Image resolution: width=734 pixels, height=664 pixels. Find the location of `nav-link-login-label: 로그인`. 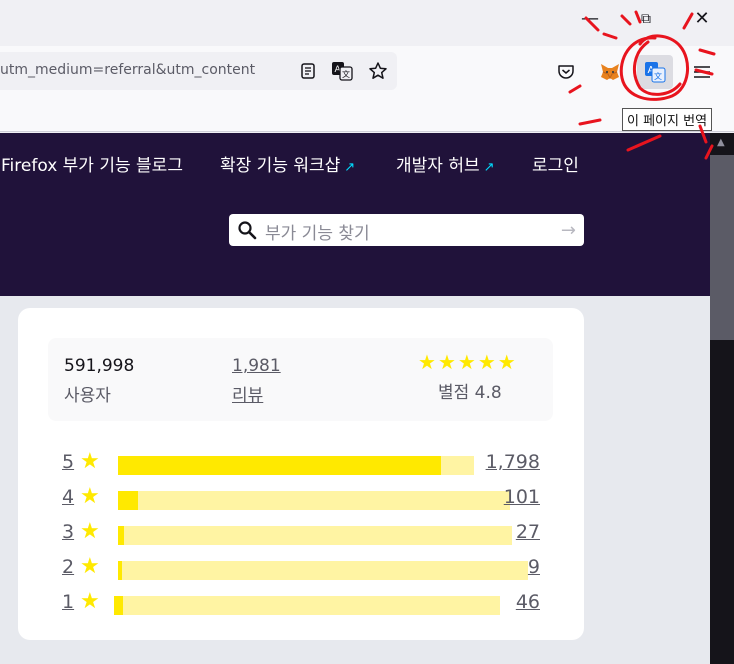

nav-link-login-label: 로그인 is located at coordinates (555, 166).